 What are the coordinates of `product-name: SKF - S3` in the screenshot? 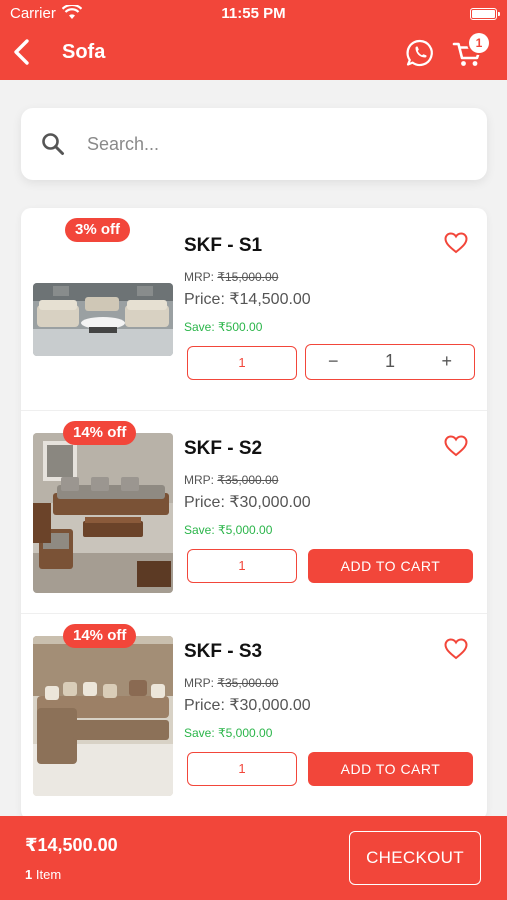 It's located at (223, 651).